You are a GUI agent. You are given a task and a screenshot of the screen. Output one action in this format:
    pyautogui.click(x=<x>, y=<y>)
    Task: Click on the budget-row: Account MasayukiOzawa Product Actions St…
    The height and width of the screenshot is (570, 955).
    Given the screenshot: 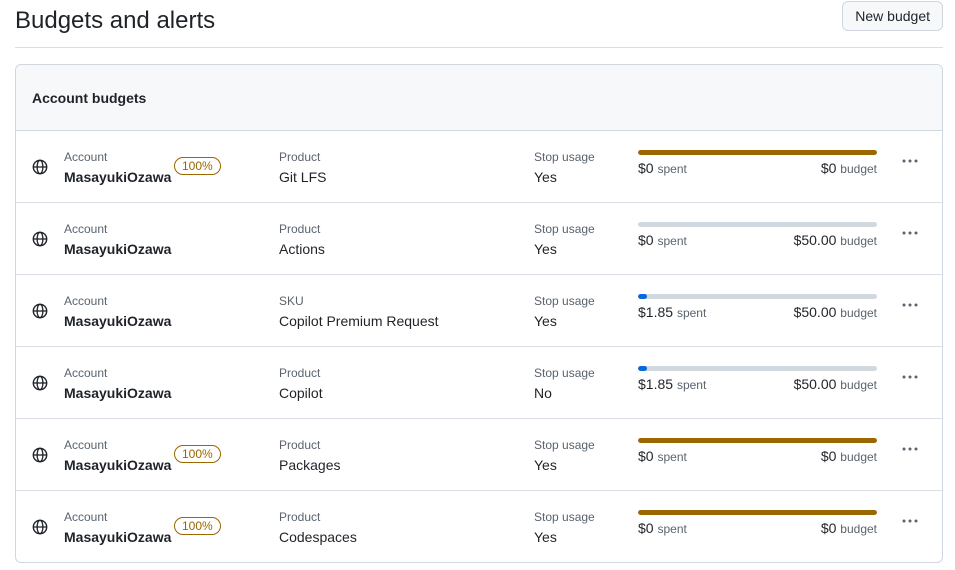 What is the action you would take?
    pyautogui.click(x=479, y=239)
    